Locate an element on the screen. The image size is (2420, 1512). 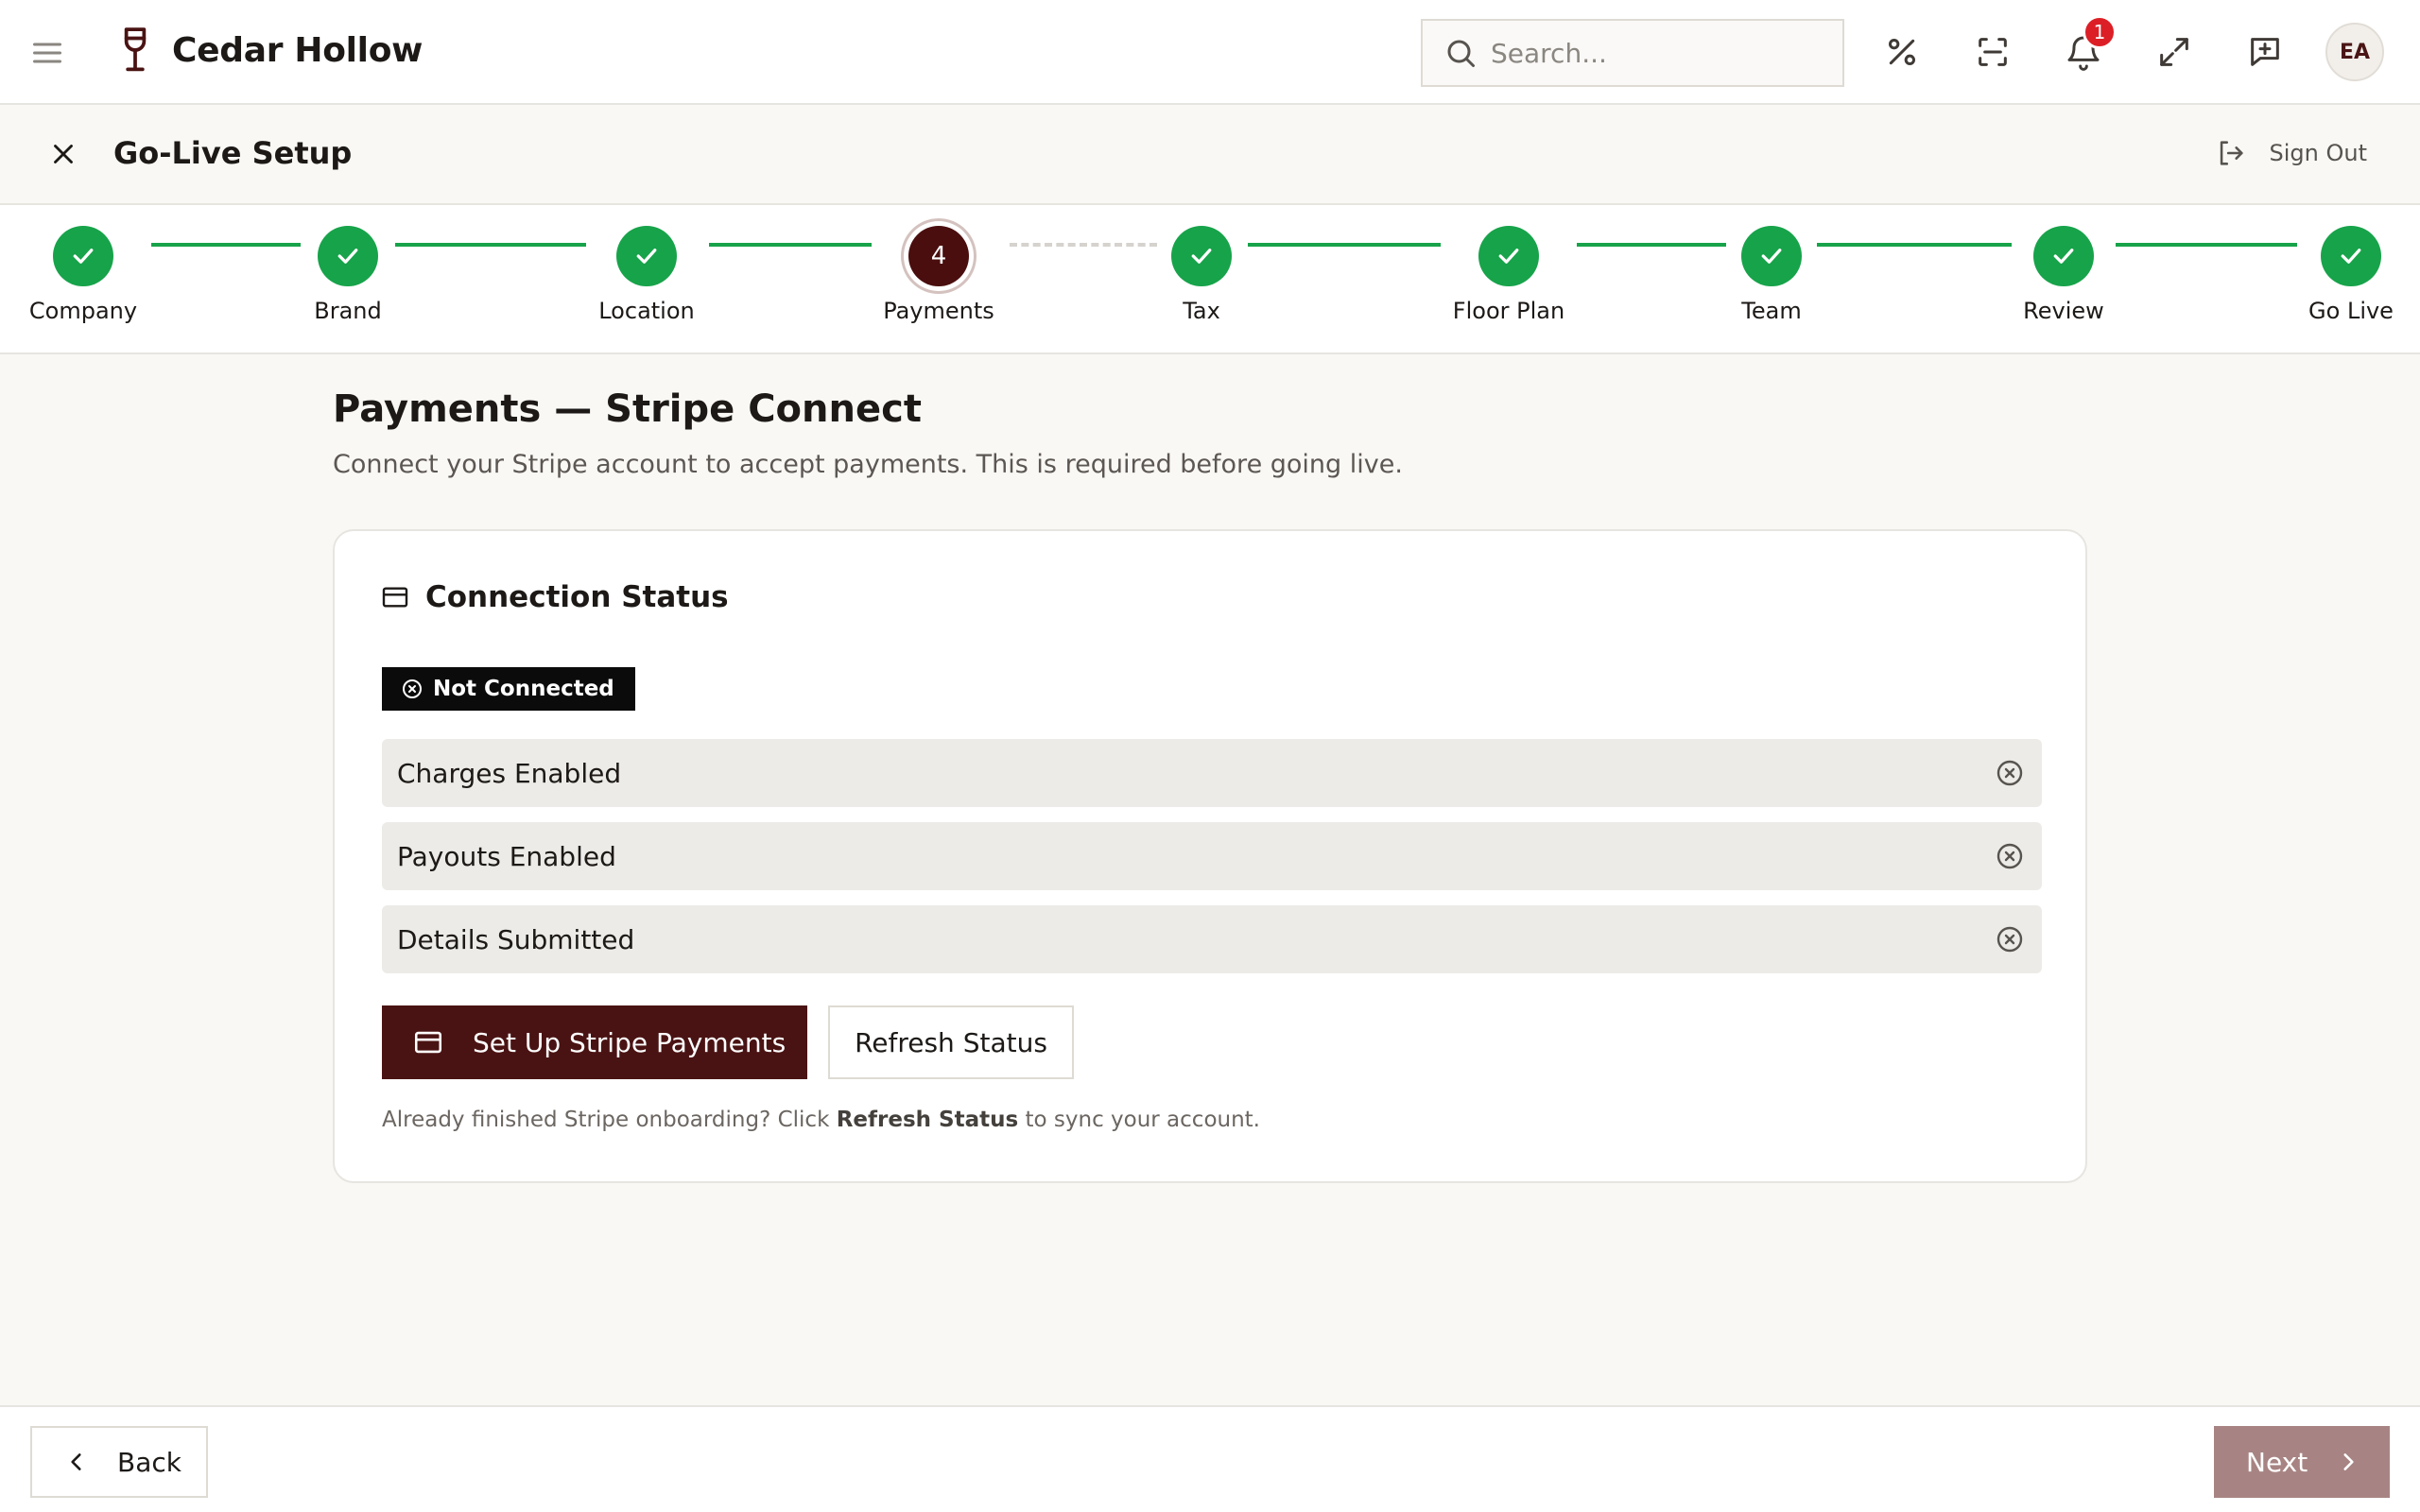
app-name: Cedar Hollow is located at coordinates (298, 50).